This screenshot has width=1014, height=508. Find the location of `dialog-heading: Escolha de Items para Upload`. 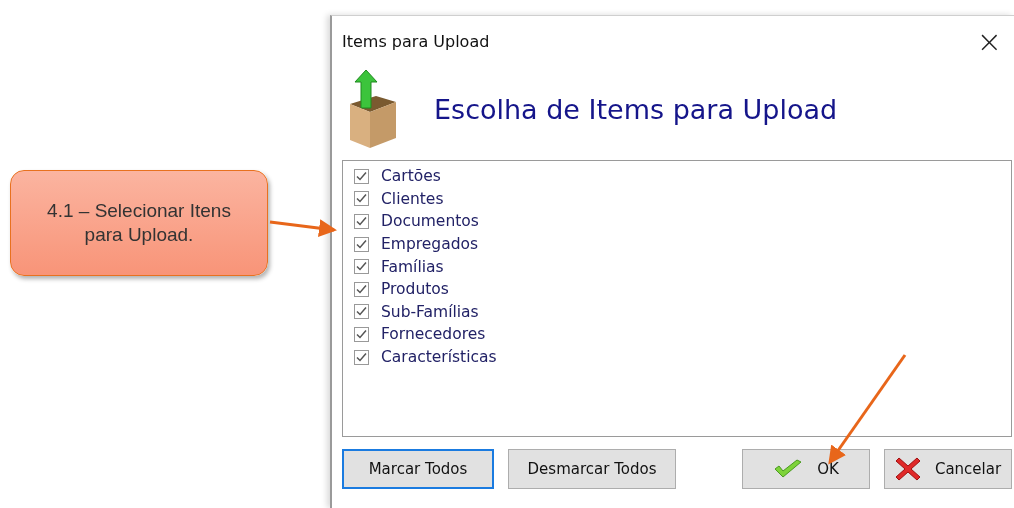

dialog-heading: Escolha de Items para Upload is located at coordinates (636, 109).